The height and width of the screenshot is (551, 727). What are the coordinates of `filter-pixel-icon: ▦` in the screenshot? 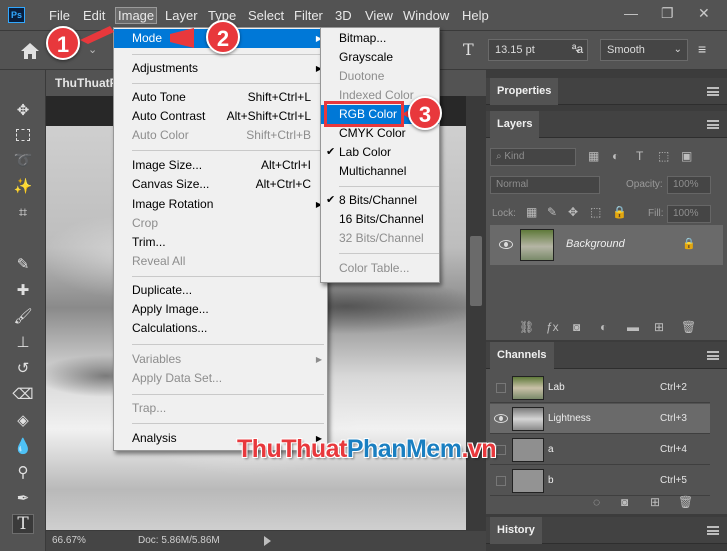 It's located at (593, 156).